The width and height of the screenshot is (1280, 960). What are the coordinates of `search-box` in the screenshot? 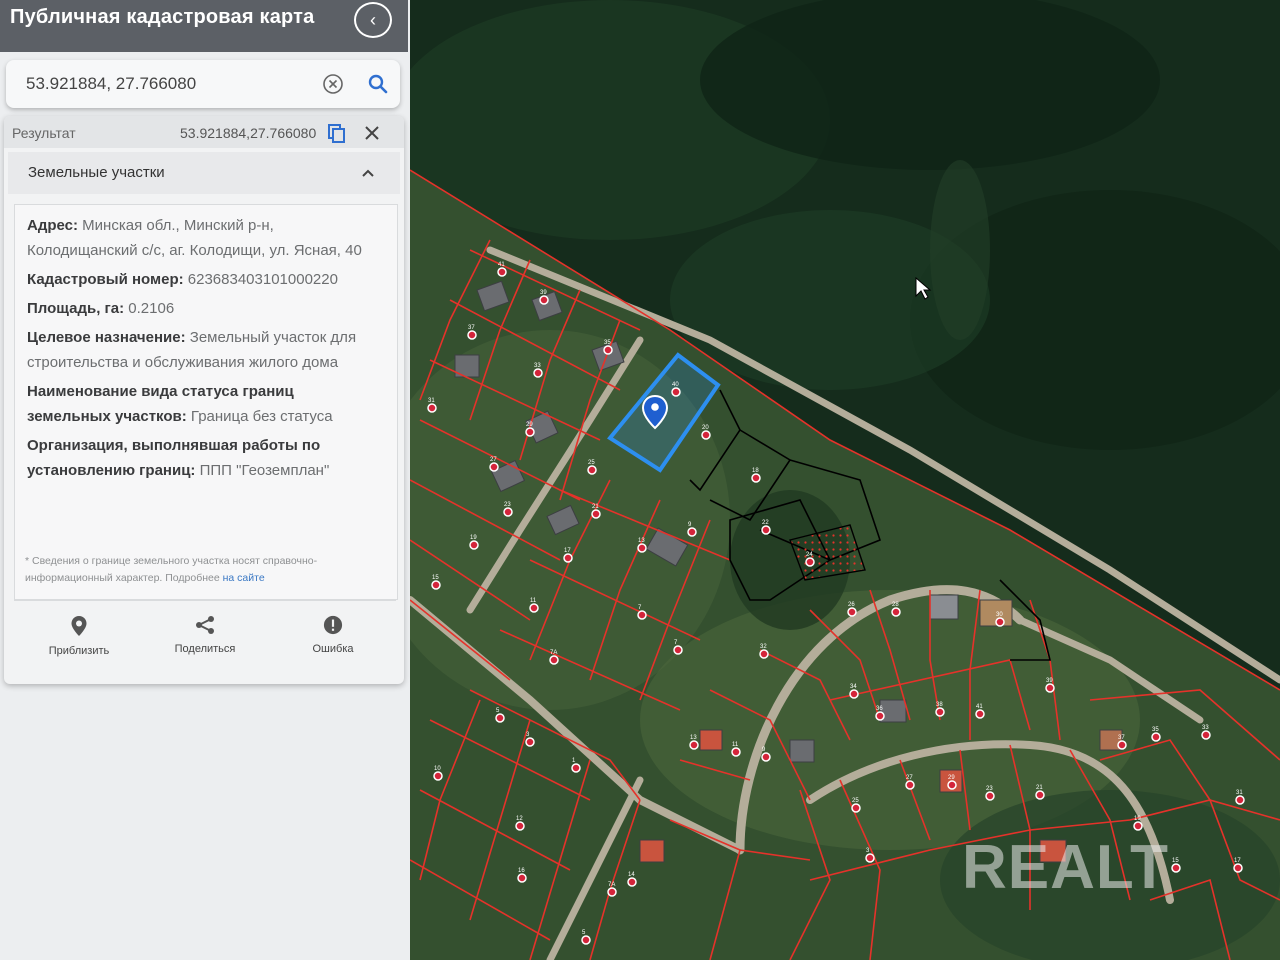 It's located at (203, 84).